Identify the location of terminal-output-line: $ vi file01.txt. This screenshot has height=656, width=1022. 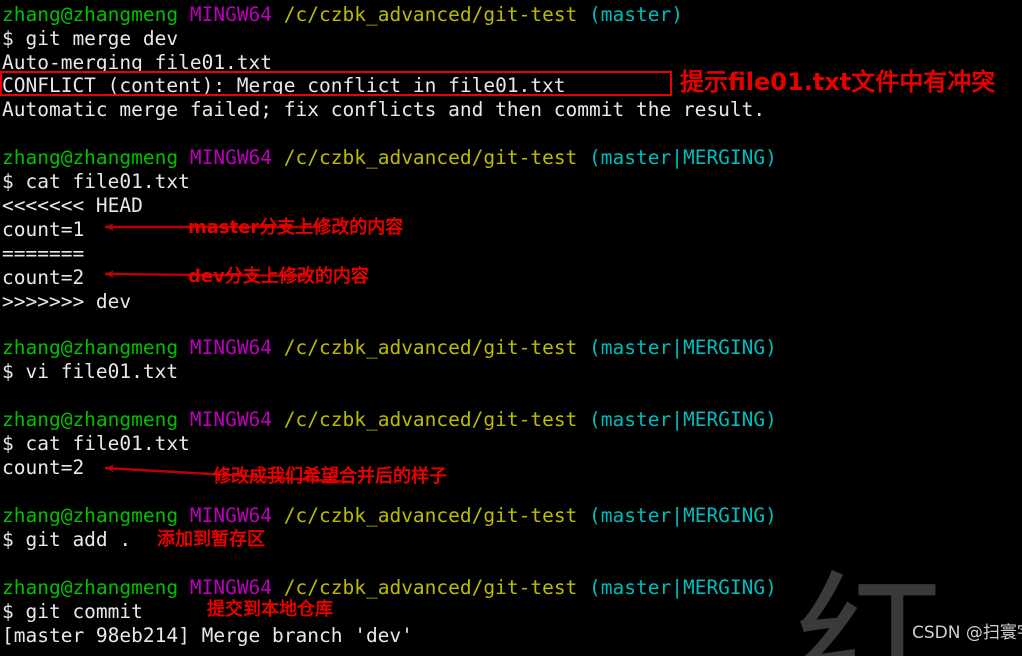
(90, 372).